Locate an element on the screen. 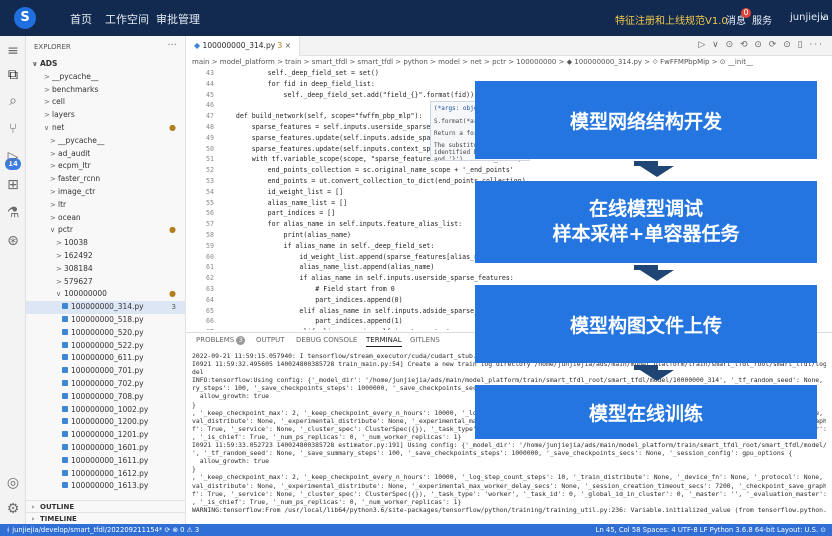  extensions-icon: ⊞ is located at coordinates (13, 185).